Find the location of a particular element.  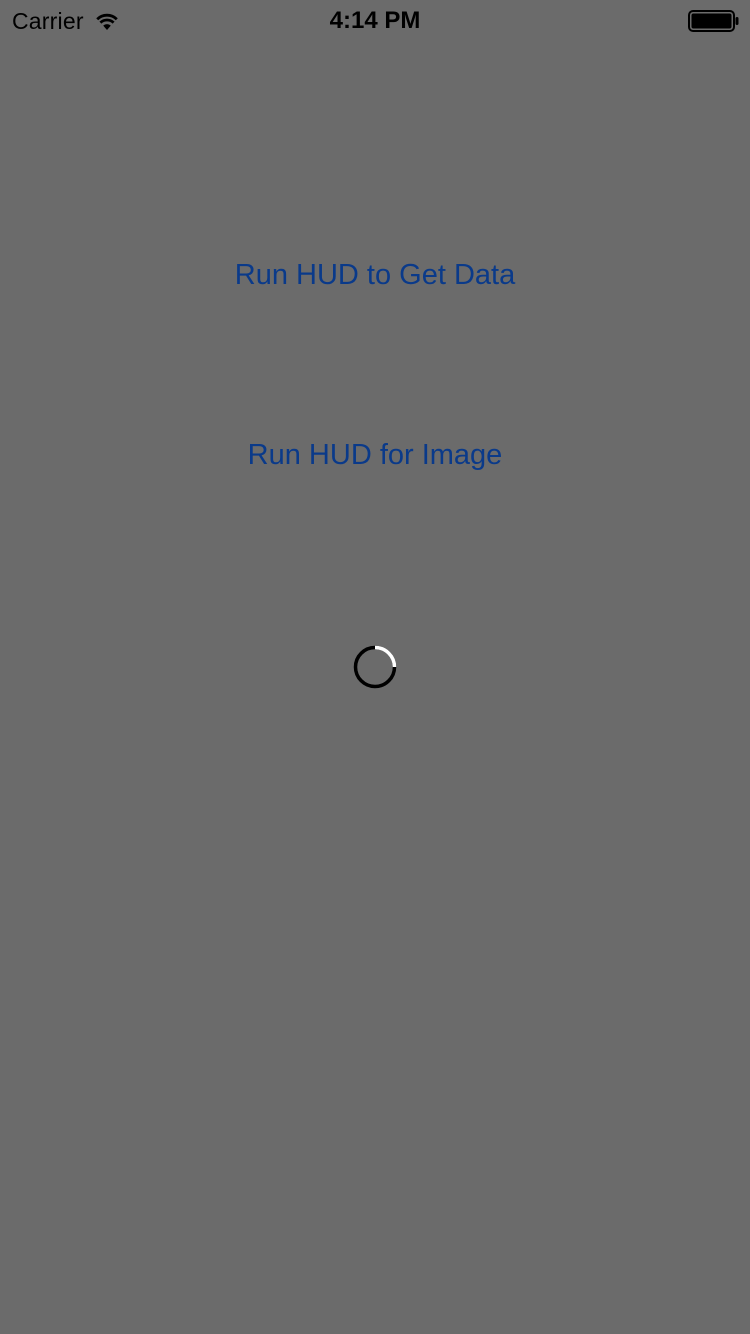

run-hud-image-button: Run HUD for Image is located at coordinates (375, 455).